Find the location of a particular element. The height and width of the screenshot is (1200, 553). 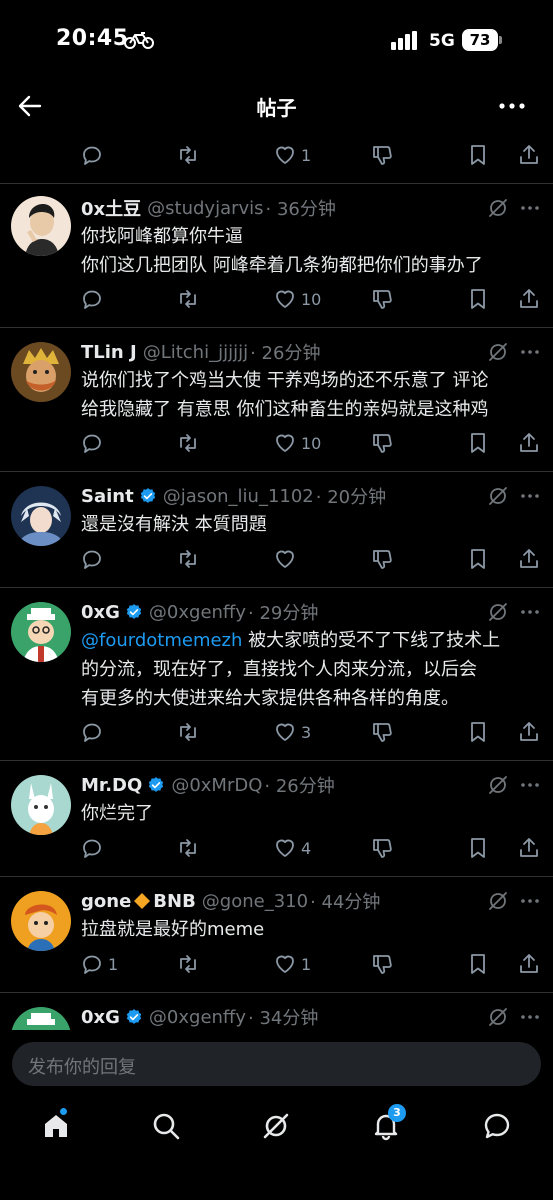

mention-link: @fourdotmemezh is located at coordinates (161, 640).